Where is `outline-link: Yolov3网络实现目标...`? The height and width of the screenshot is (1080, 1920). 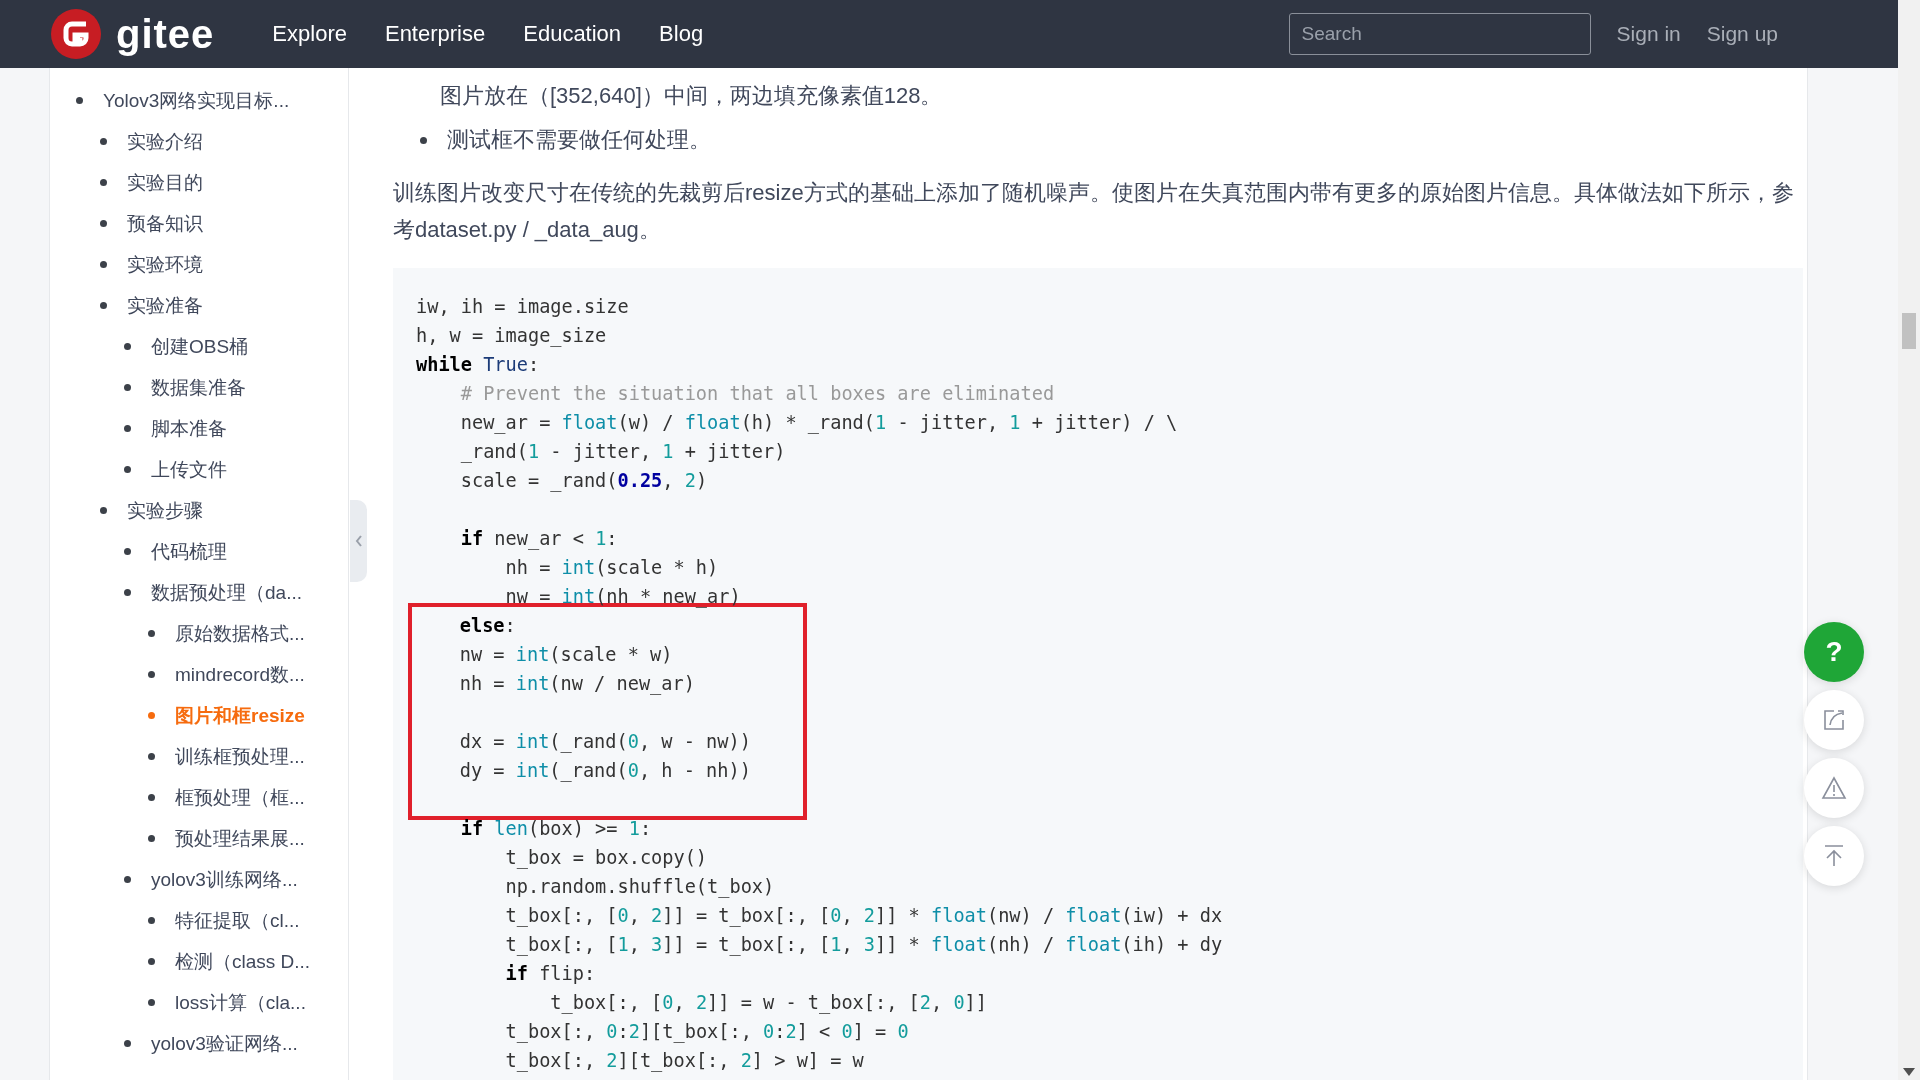 outline-link: Yolov3网络实现目标... is located at coordinates (196, 100).